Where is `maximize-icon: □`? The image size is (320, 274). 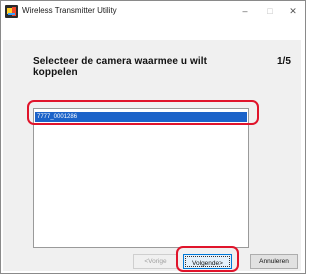
maximize-icon: □ is located at coordinates (270, 11).